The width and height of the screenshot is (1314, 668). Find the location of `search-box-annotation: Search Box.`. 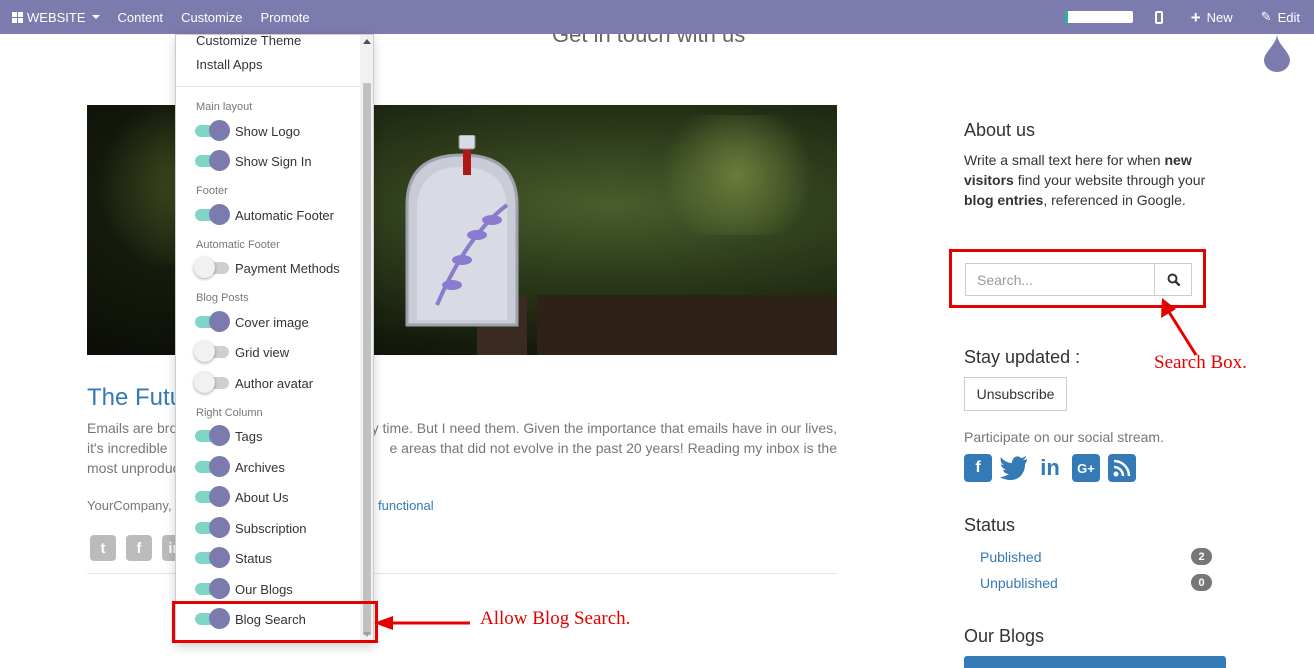

search-box-annotation: Search Box. is located at coordinates (1200, 362).